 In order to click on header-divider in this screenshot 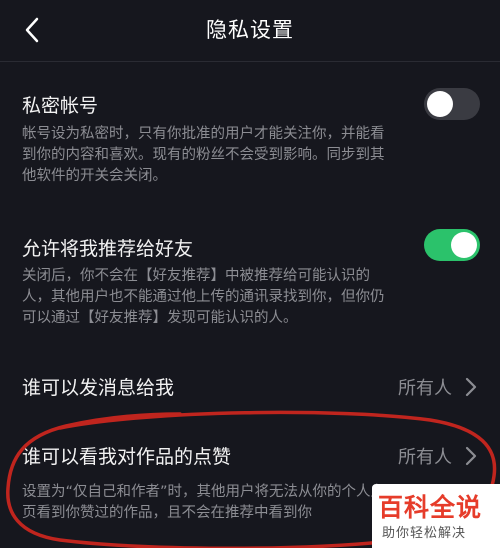, I will do `click(250, 61)`.